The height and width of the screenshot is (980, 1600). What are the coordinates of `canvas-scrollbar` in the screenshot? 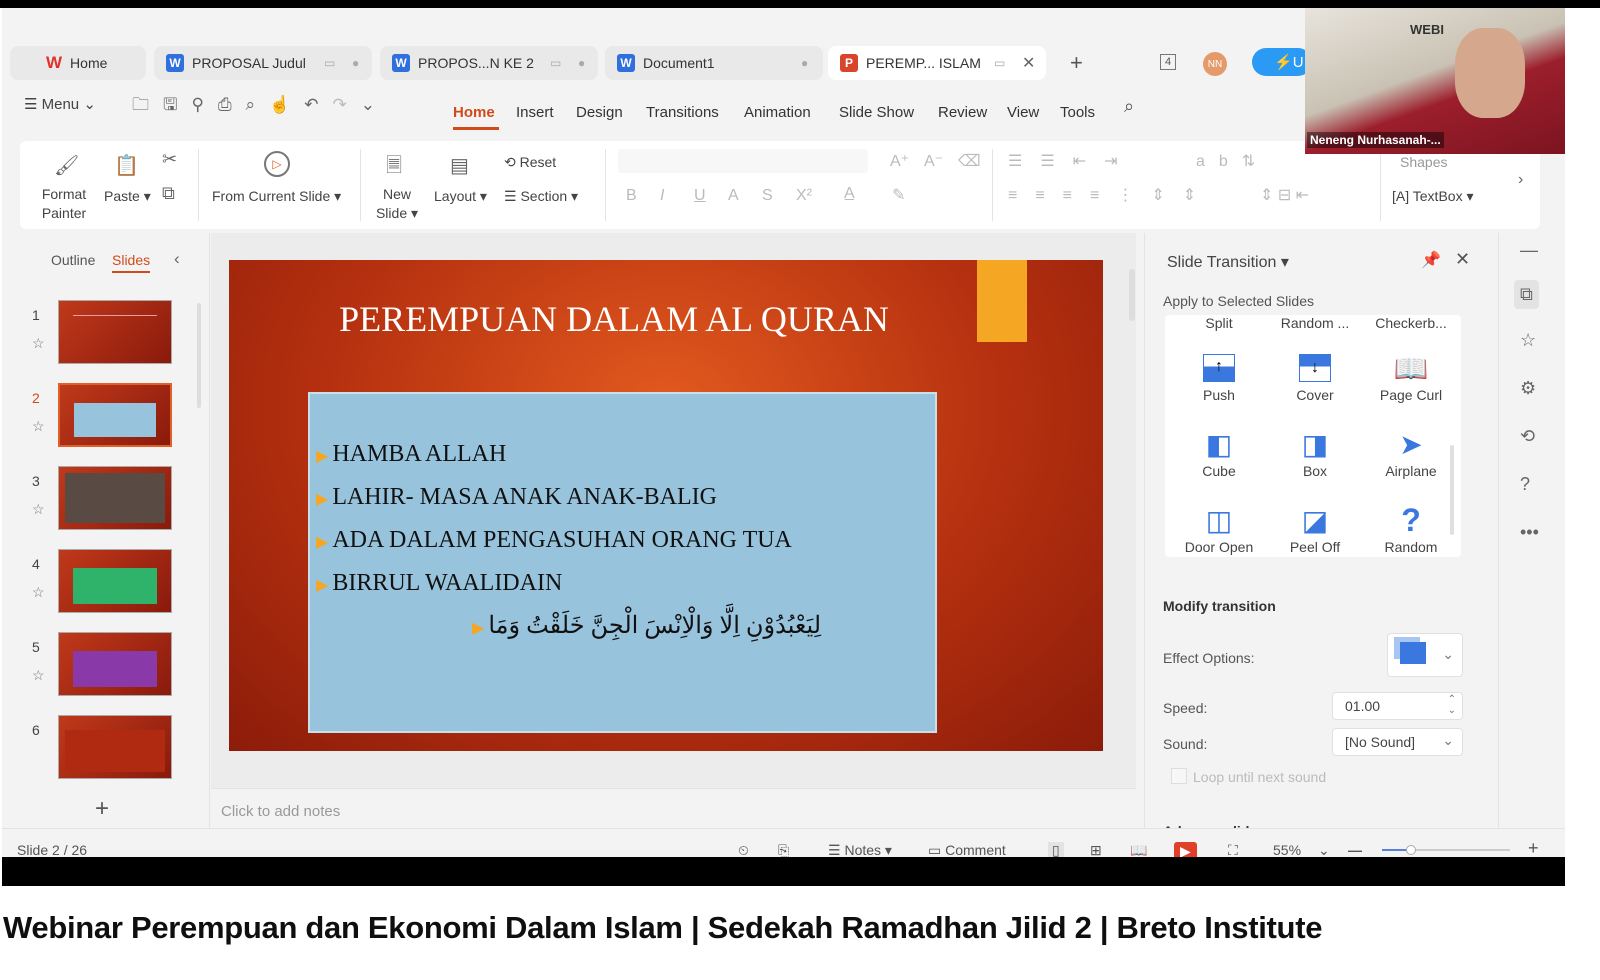 It's located at (1132, 295).